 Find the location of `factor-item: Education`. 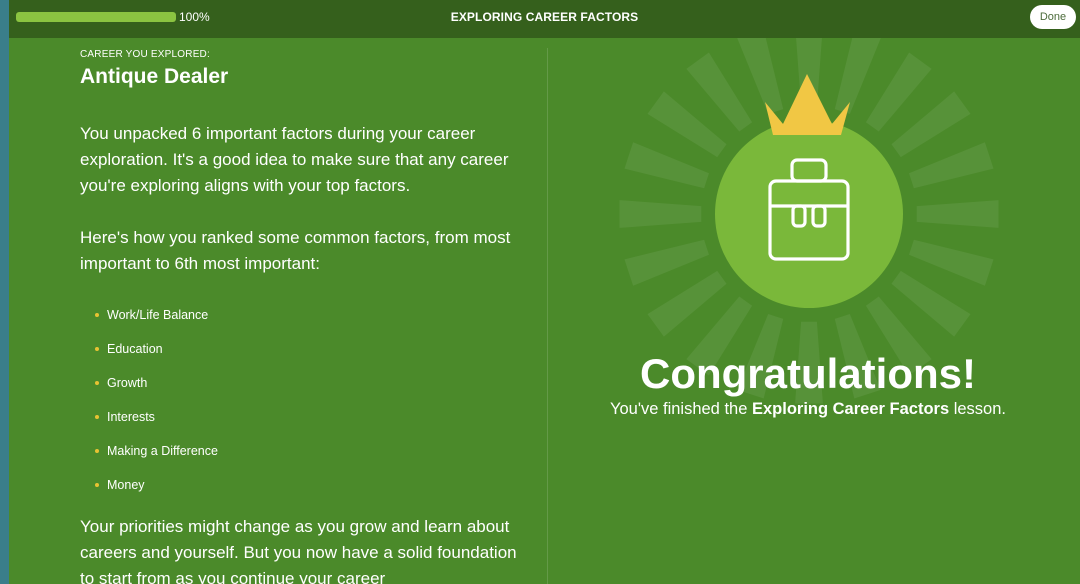

factor-item: Education is located at coordinates (149, 357).